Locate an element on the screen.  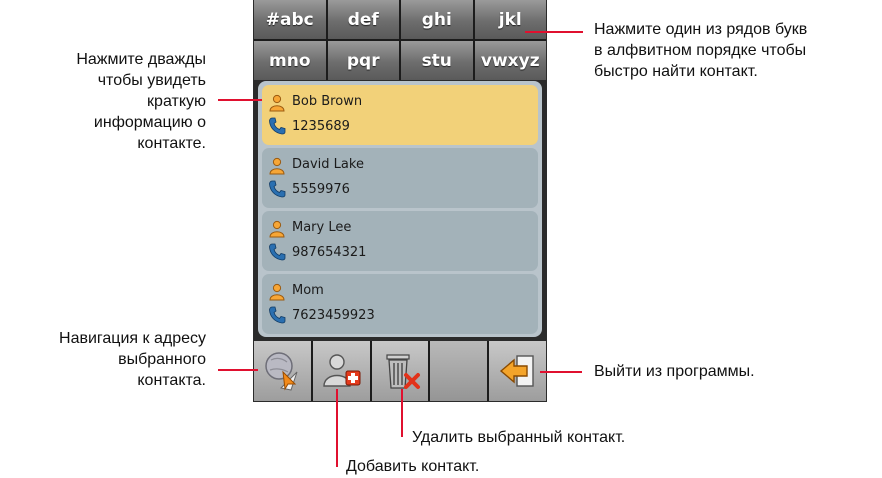
callout-line-navigate is located at coordinates (238, 370).